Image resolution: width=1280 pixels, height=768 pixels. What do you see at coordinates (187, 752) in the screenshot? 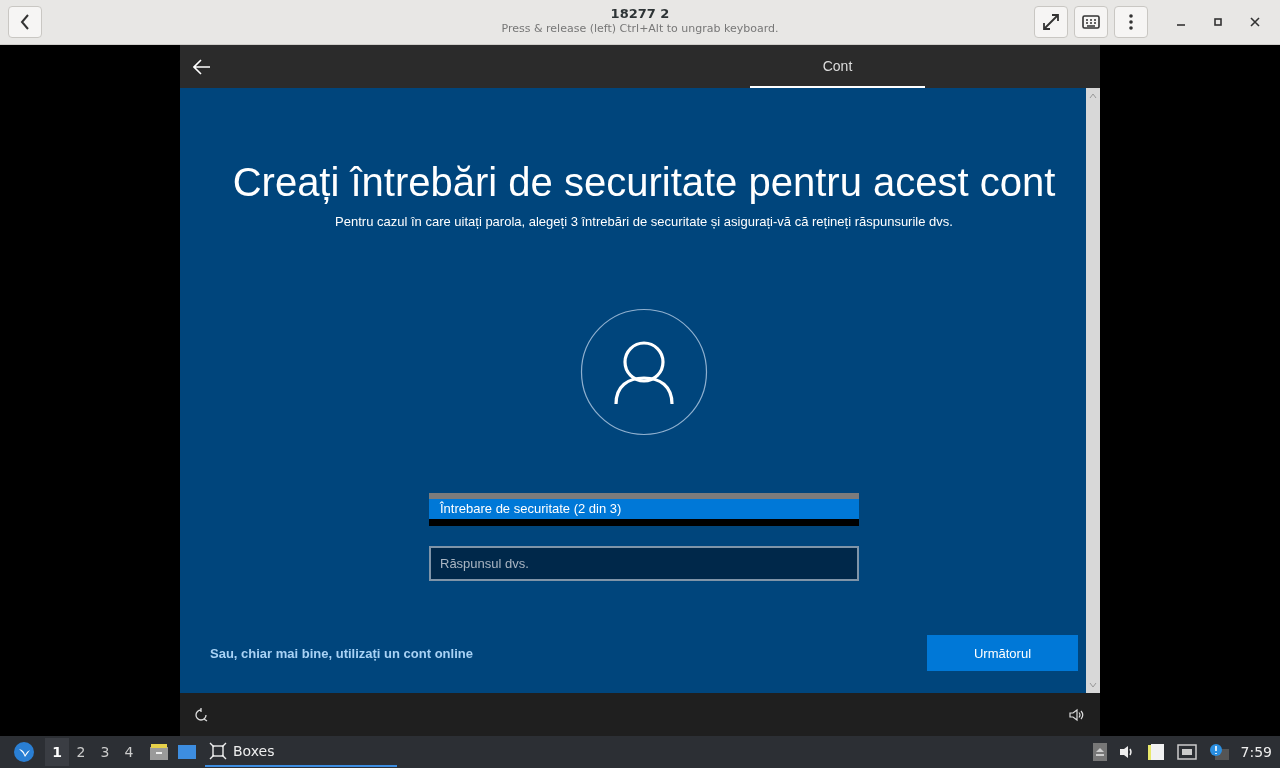
I see `desktop-icon` at bounding box center [187, 752].